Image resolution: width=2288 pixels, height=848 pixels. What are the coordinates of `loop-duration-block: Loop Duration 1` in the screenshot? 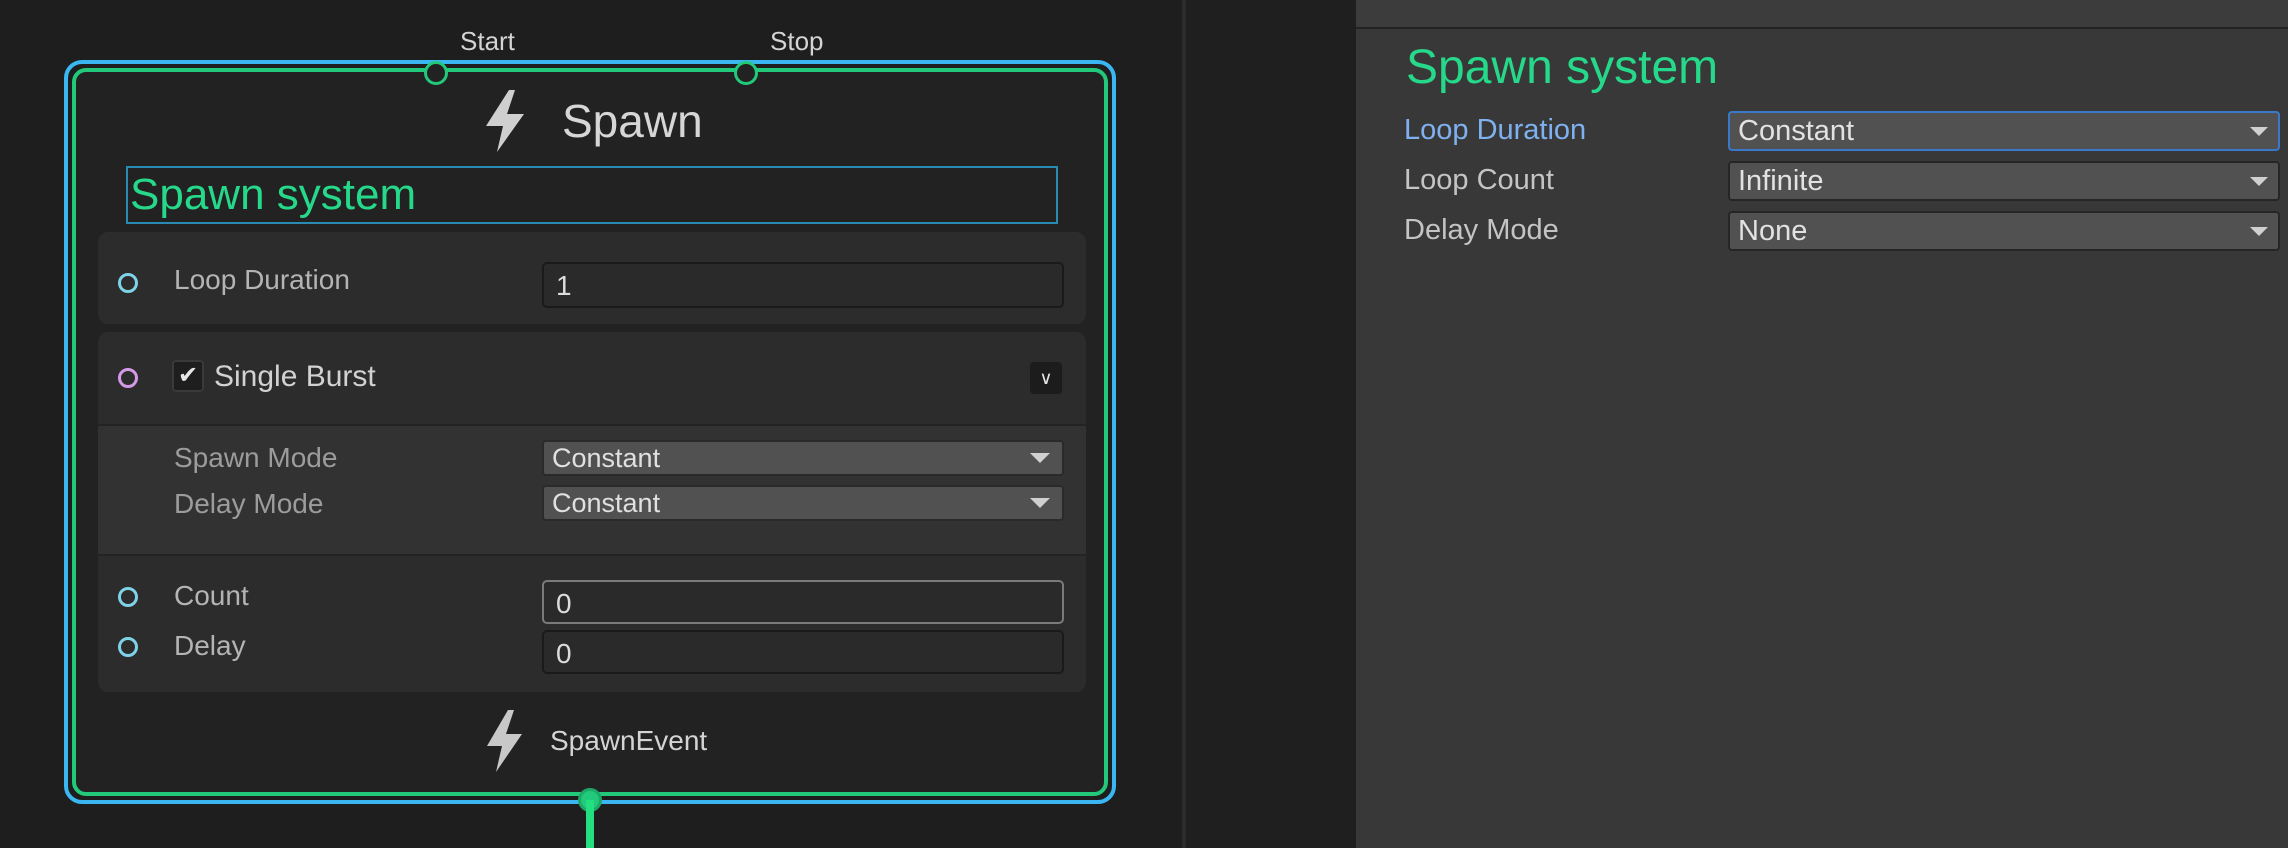 It's located at (592, 278).